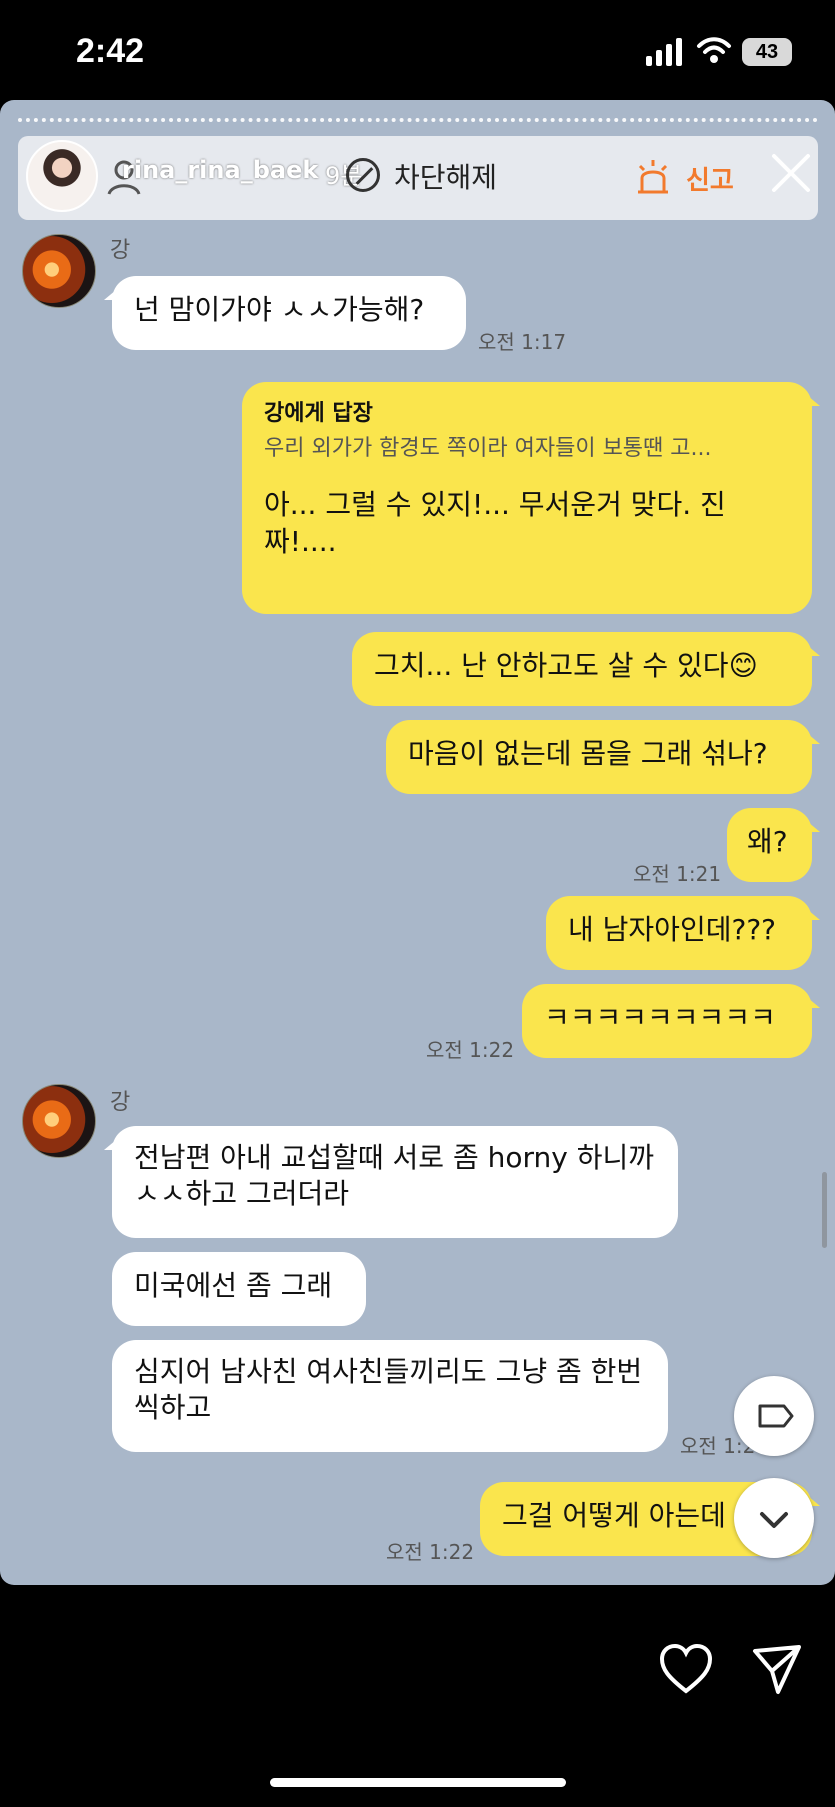  What do you see at coordinates (279, 309) in the screenshot?
I see `message-text: 넌 맘이가야 ㅅㅅ가능해?` at bounding box center [279, 309].